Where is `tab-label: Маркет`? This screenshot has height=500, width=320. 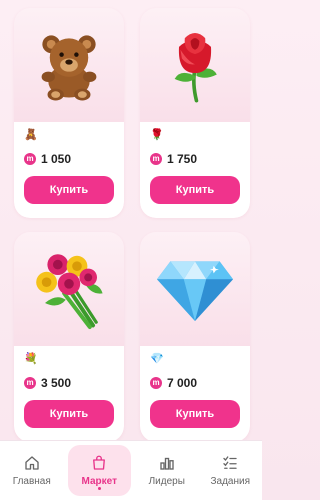
tab-label: Маркет is located at coordinates (99, 481).